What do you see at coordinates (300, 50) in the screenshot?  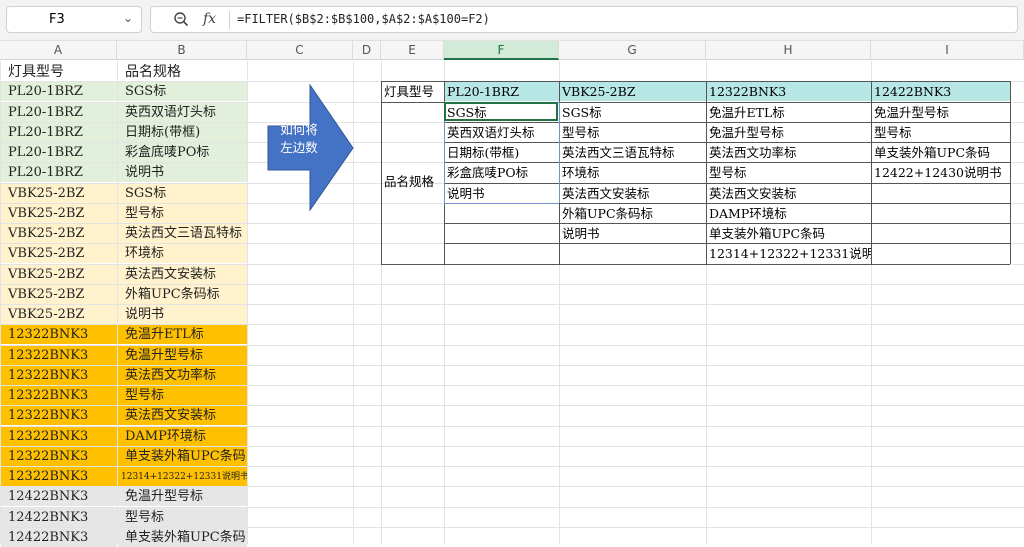 I see `column-header-c: C` at bounding box center [300, 50].